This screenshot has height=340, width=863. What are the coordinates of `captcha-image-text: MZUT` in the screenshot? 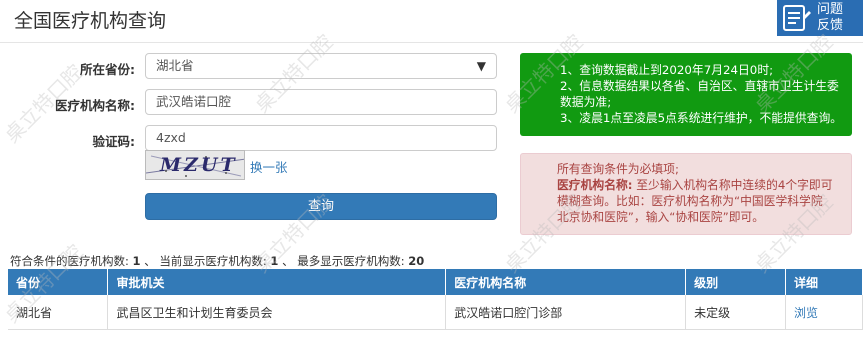 It's located at (199, 165).